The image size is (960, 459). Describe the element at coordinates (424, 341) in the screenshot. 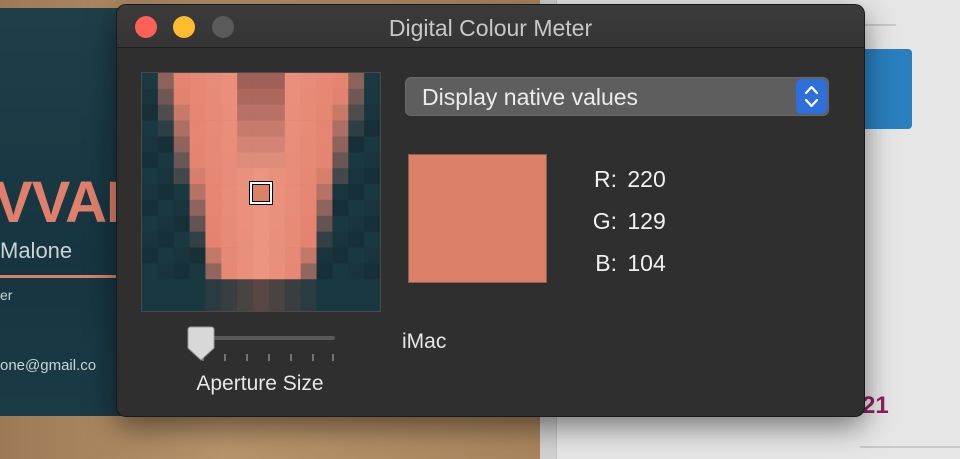

I see `display-name: iMac` at that location.